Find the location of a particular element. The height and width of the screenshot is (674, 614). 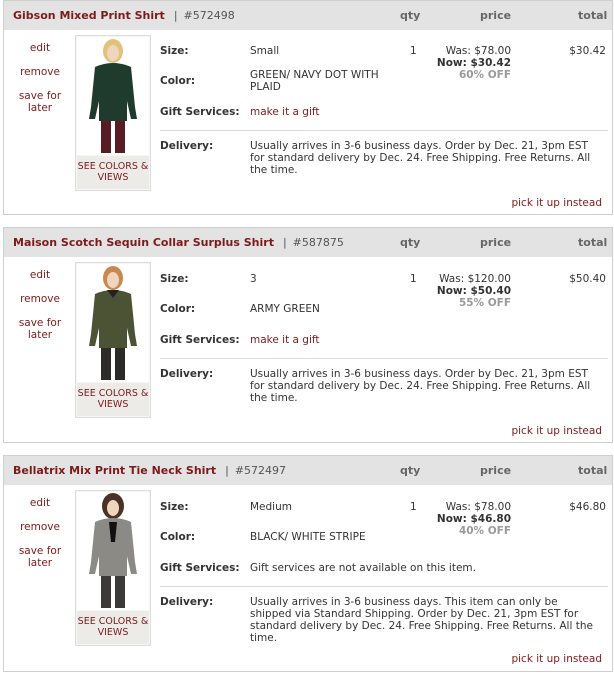

color-value: ARMY GREEN is located at coordinates (285, 309).